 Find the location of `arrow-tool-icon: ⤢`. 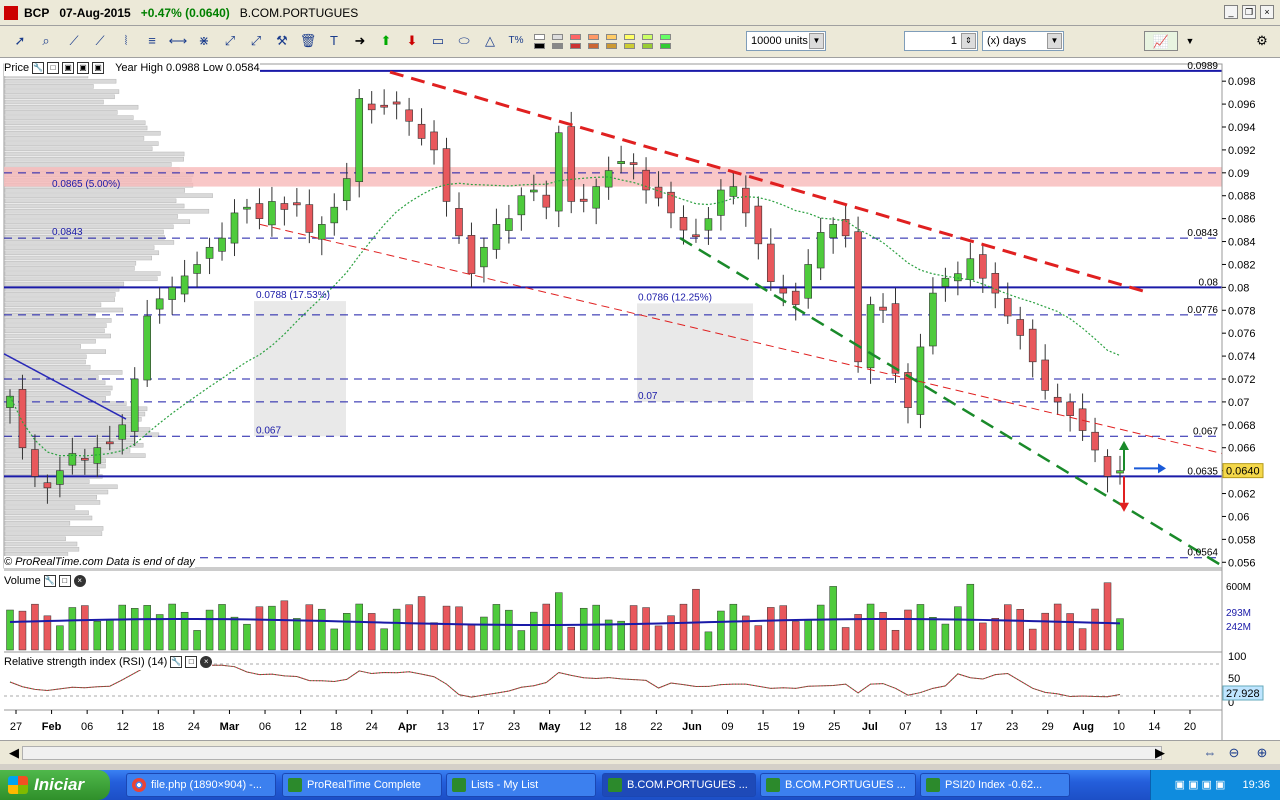

arrow-tool-icon: ⤢ is located at coordinates (256, 41).